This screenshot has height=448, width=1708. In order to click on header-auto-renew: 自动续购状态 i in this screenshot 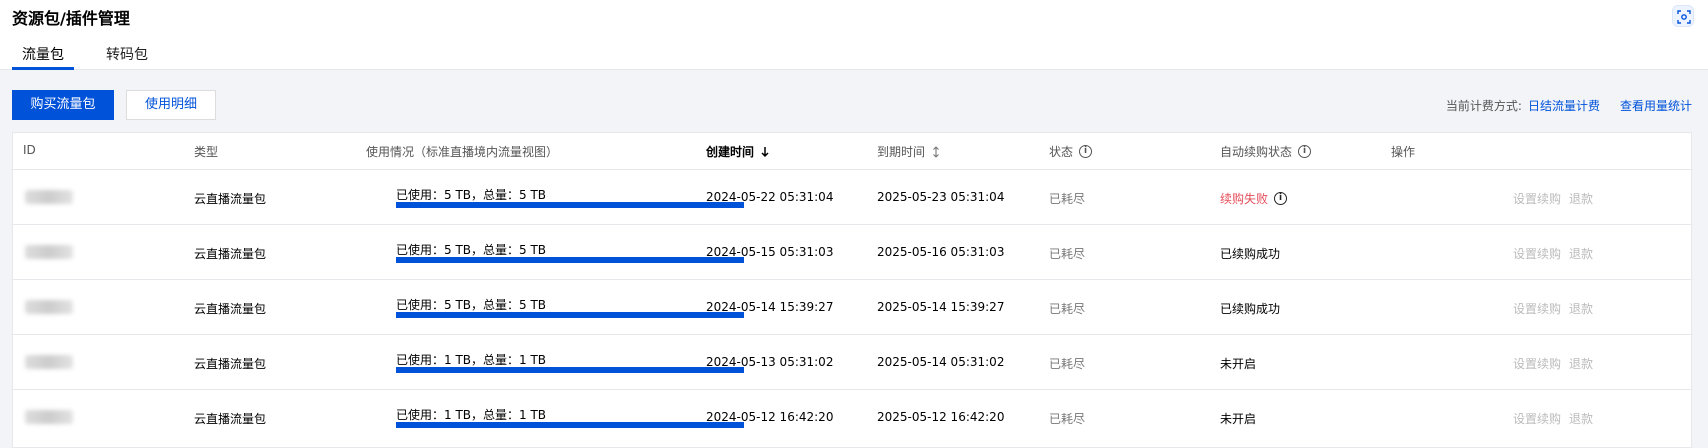, I will do `click(1266, 151)`.